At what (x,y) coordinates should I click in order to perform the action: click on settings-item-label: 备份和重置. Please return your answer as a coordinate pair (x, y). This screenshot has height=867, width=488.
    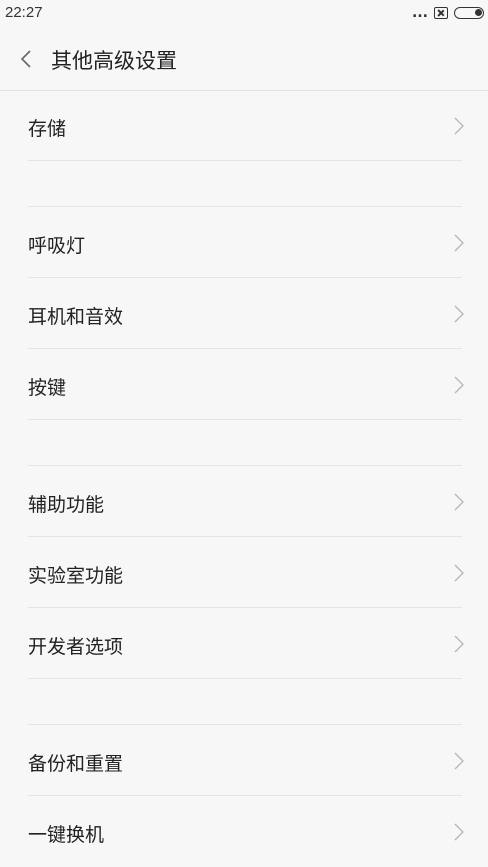
    Looking at the image, I should click on (76, 764).